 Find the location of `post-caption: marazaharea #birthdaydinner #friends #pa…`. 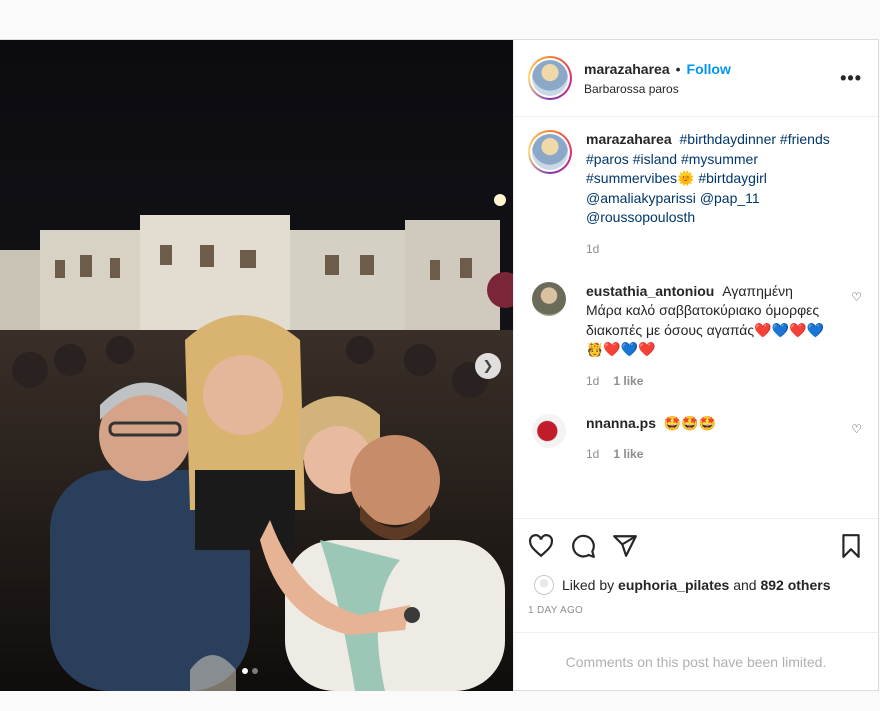

post-caption: marazaharea #birthdaydinner #friends #pa… is located at coordinates (696, 193).